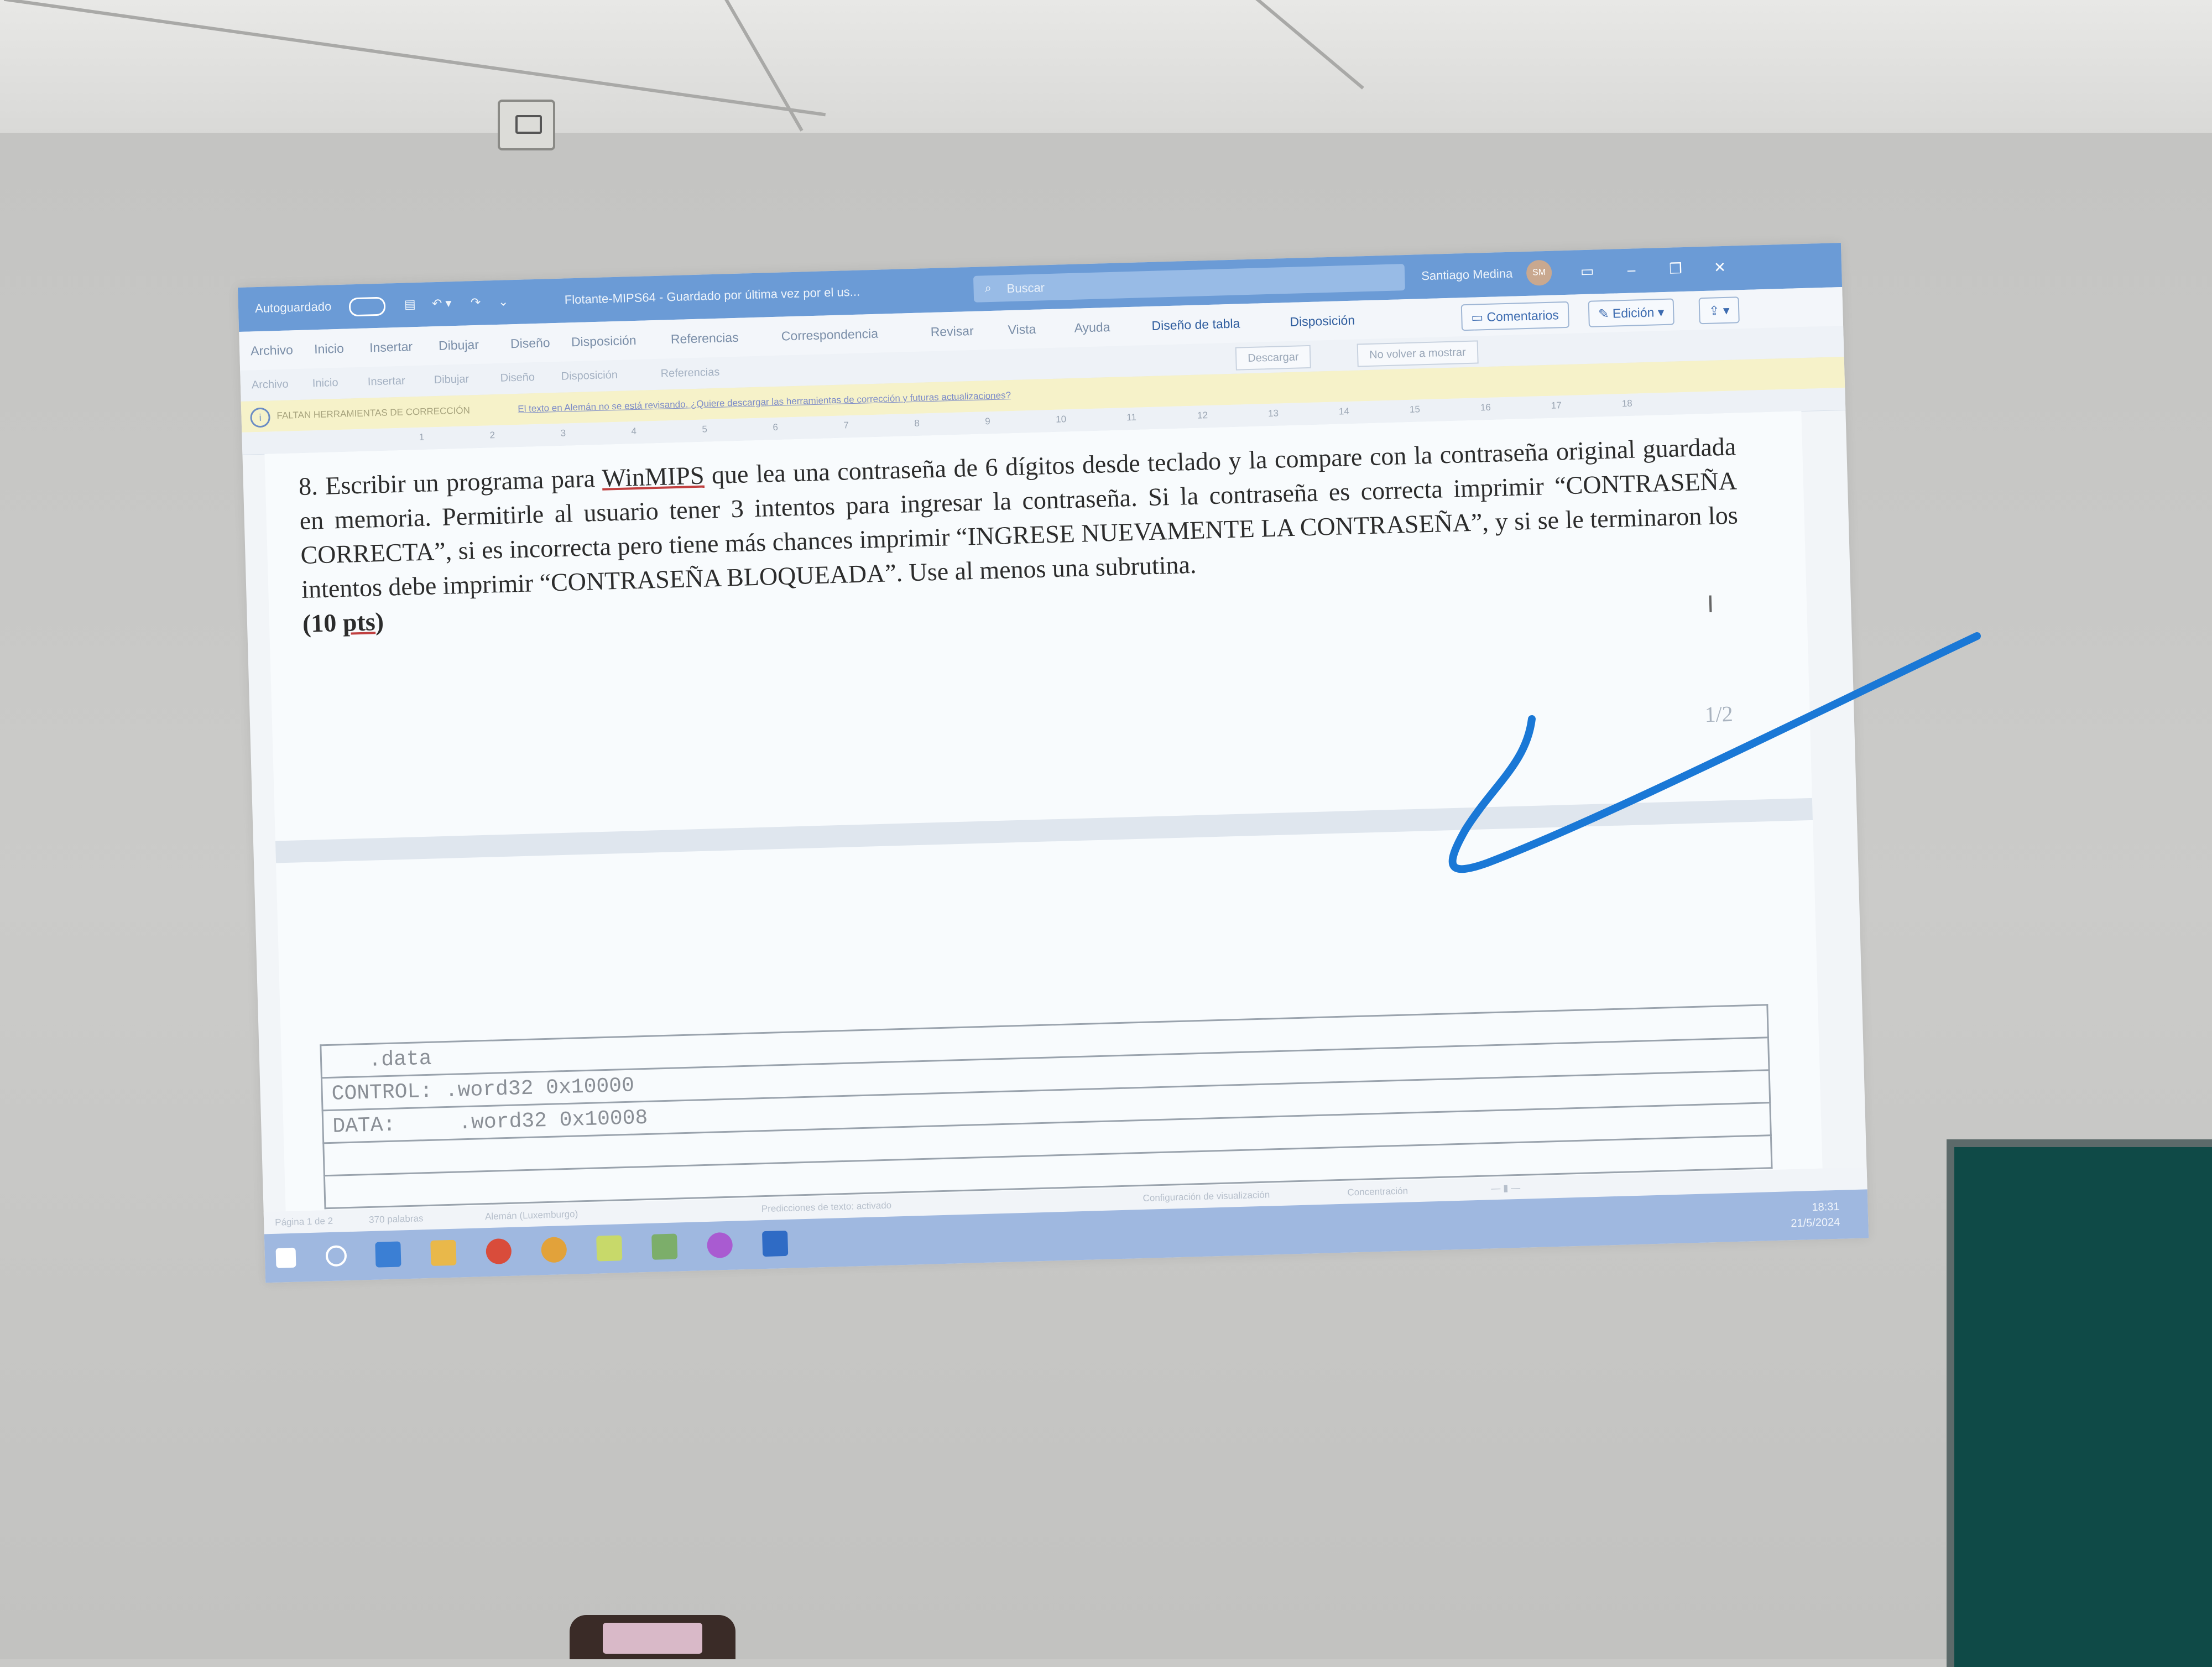 This screenshot has height=1667, width=2212. I want to click on phone-screen, so click(653, 1638).